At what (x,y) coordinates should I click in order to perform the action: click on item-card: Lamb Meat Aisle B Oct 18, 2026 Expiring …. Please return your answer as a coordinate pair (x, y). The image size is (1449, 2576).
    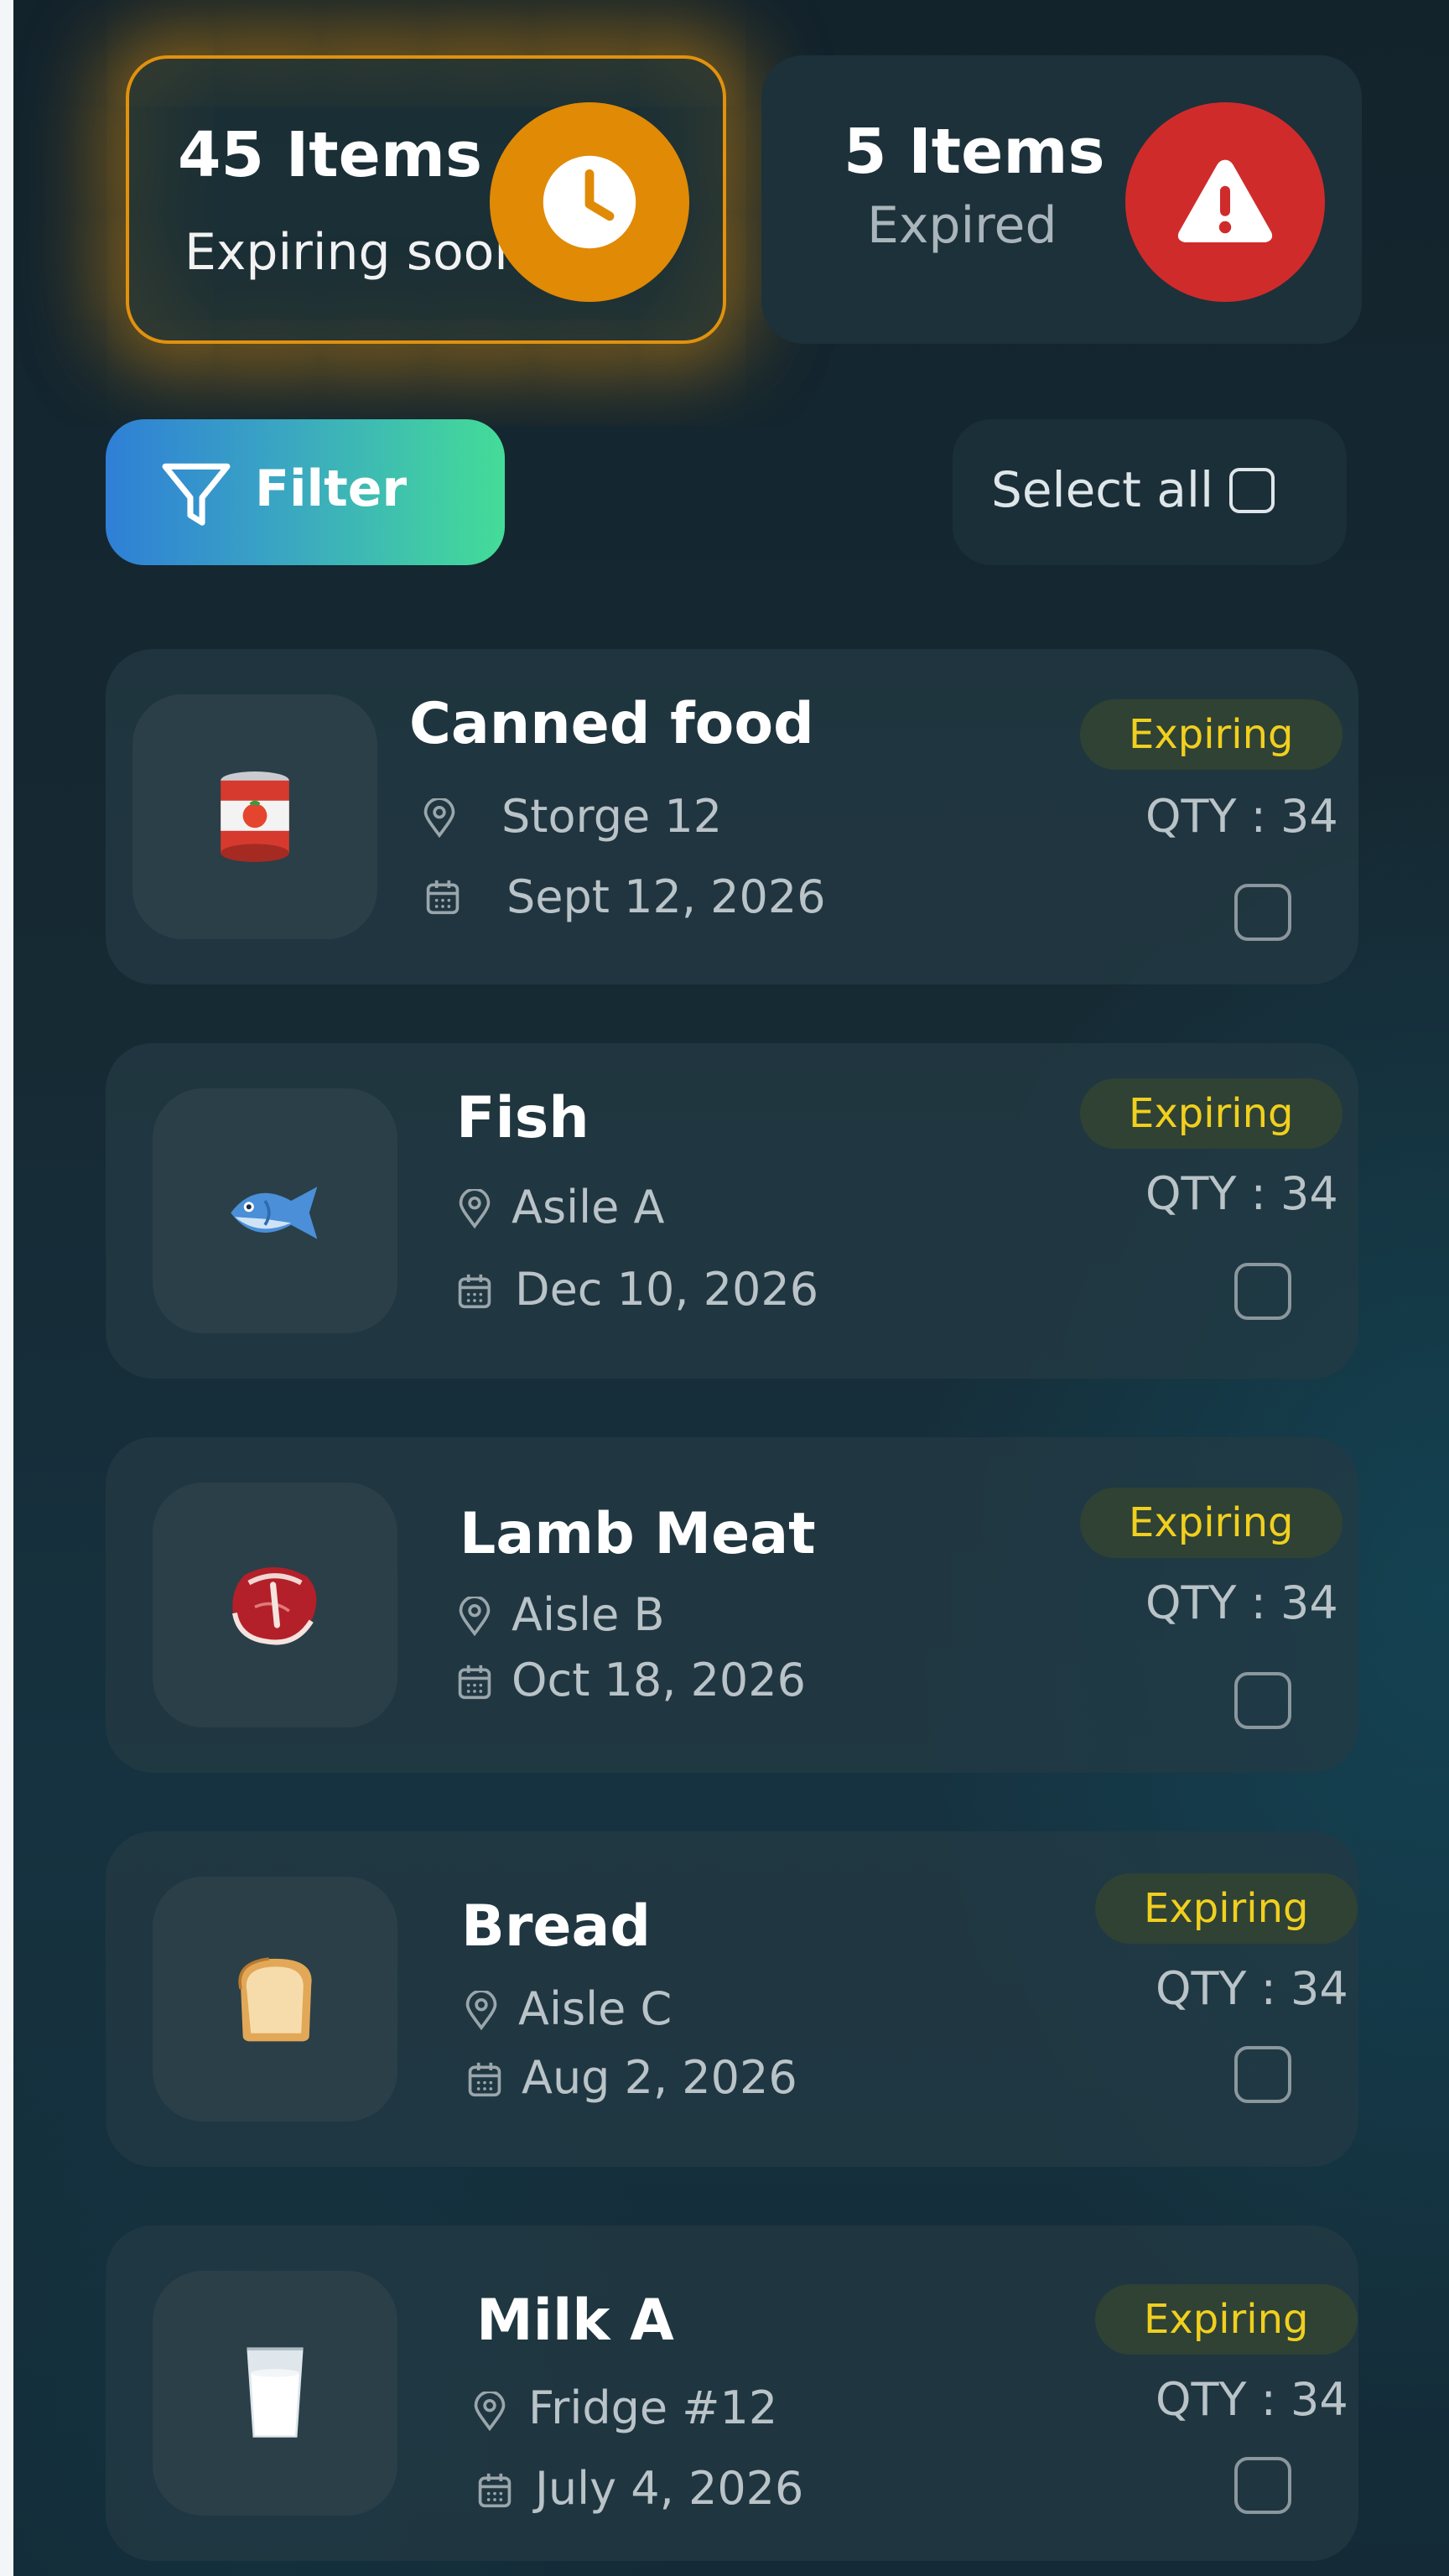
    Looking at the image, I should click on (732, 1605).